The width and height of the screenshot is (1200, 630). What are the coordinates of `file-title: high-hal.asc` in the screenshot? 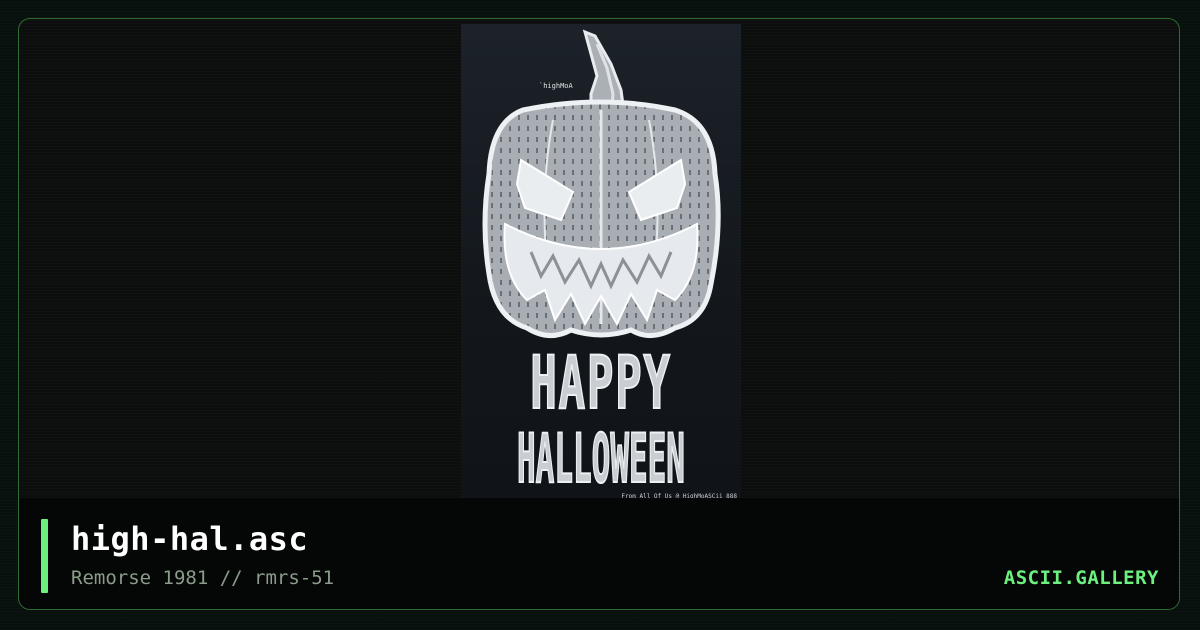 It's located at (190, 539).